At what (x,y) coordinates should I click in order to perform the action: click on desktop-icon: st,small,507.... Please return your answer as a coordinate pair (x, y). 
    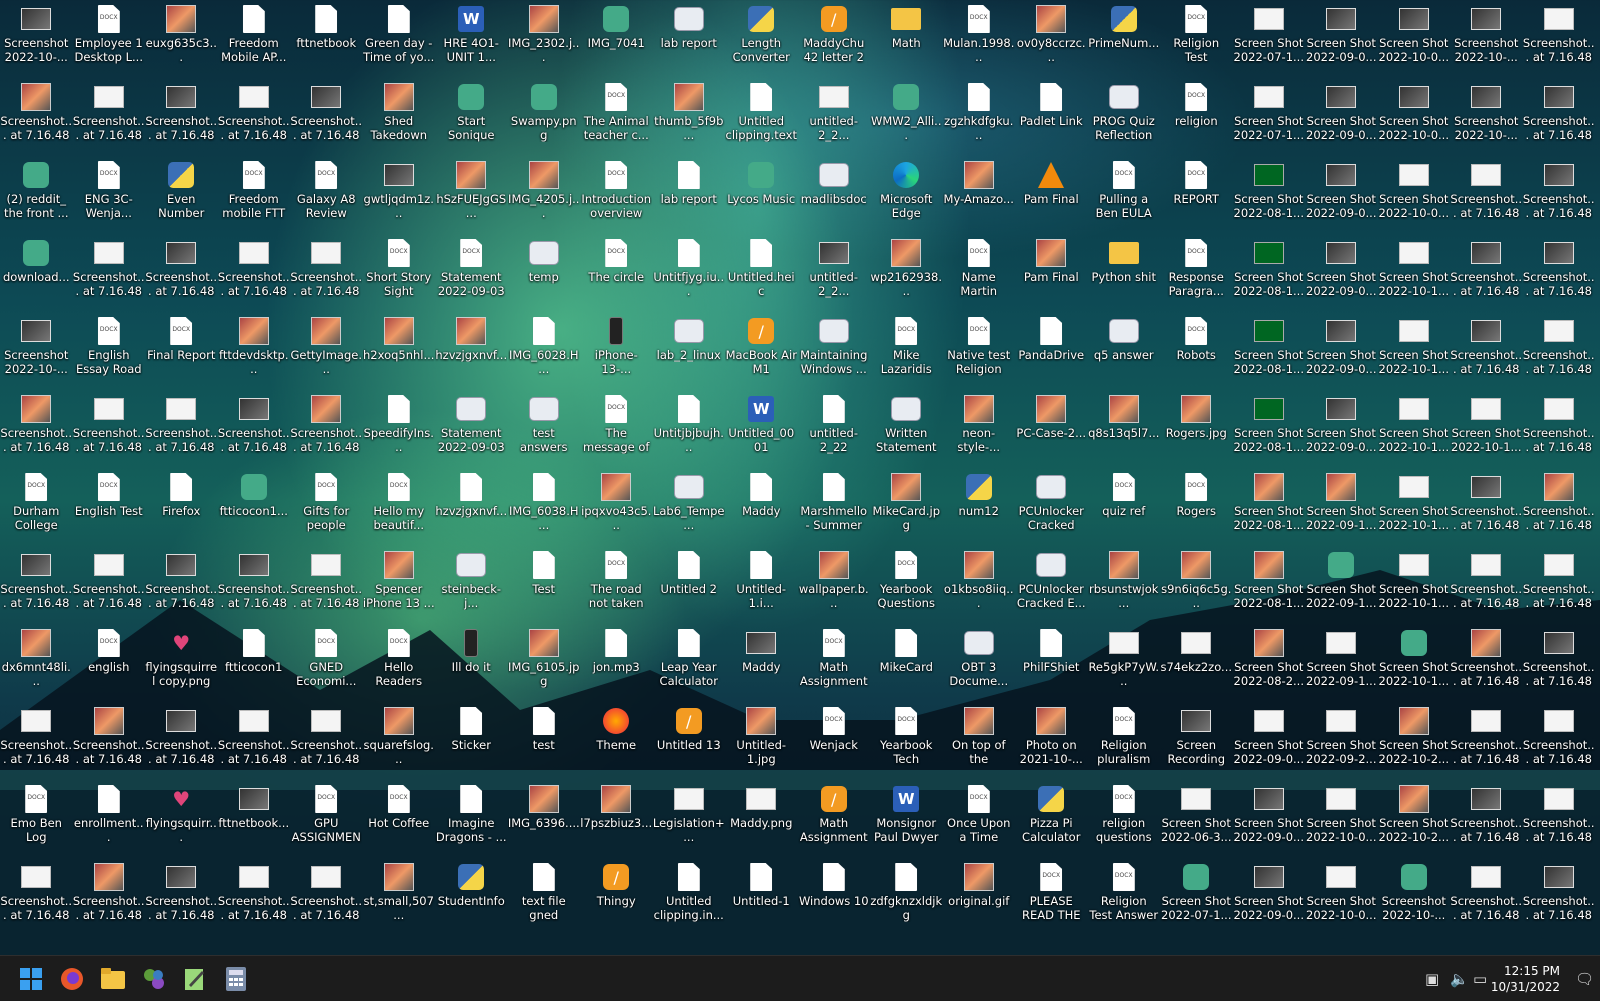
    Looking at the image, I should click on (399, 899).